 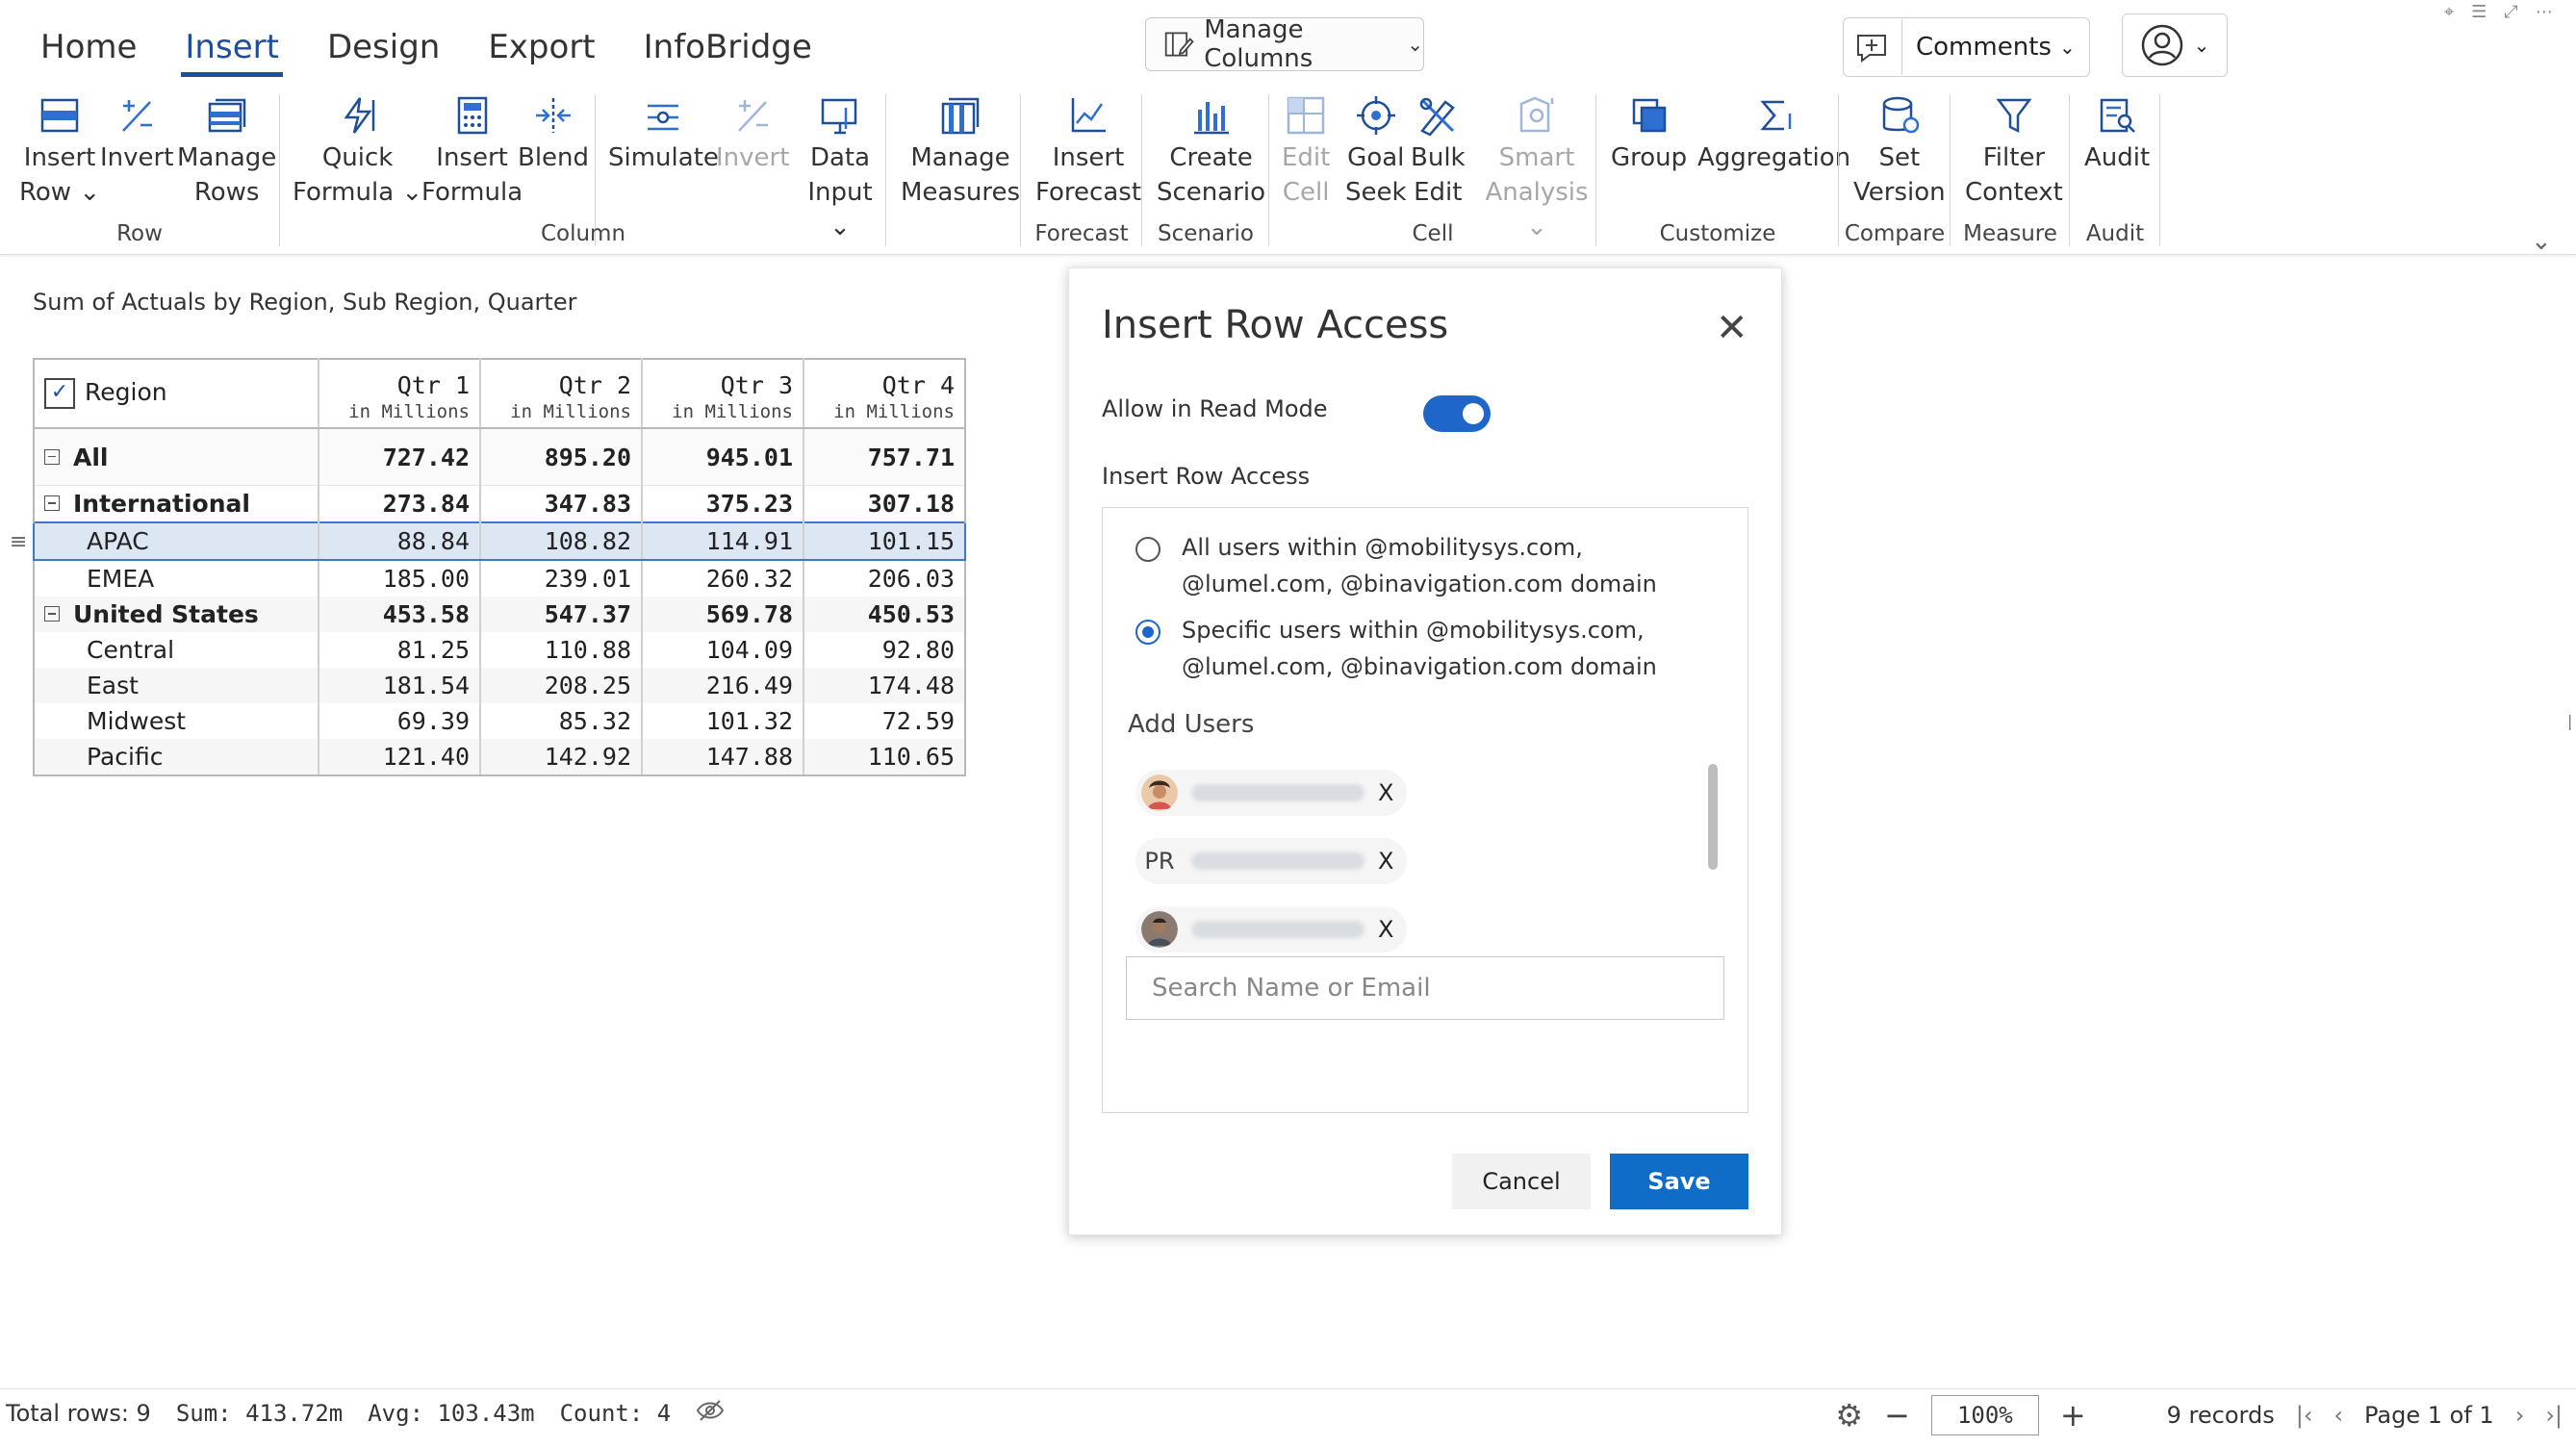 What do you see at coordinates (723, 578) in the screenshot?
I see `cell: 260.32` at bounding box center [723, 578].